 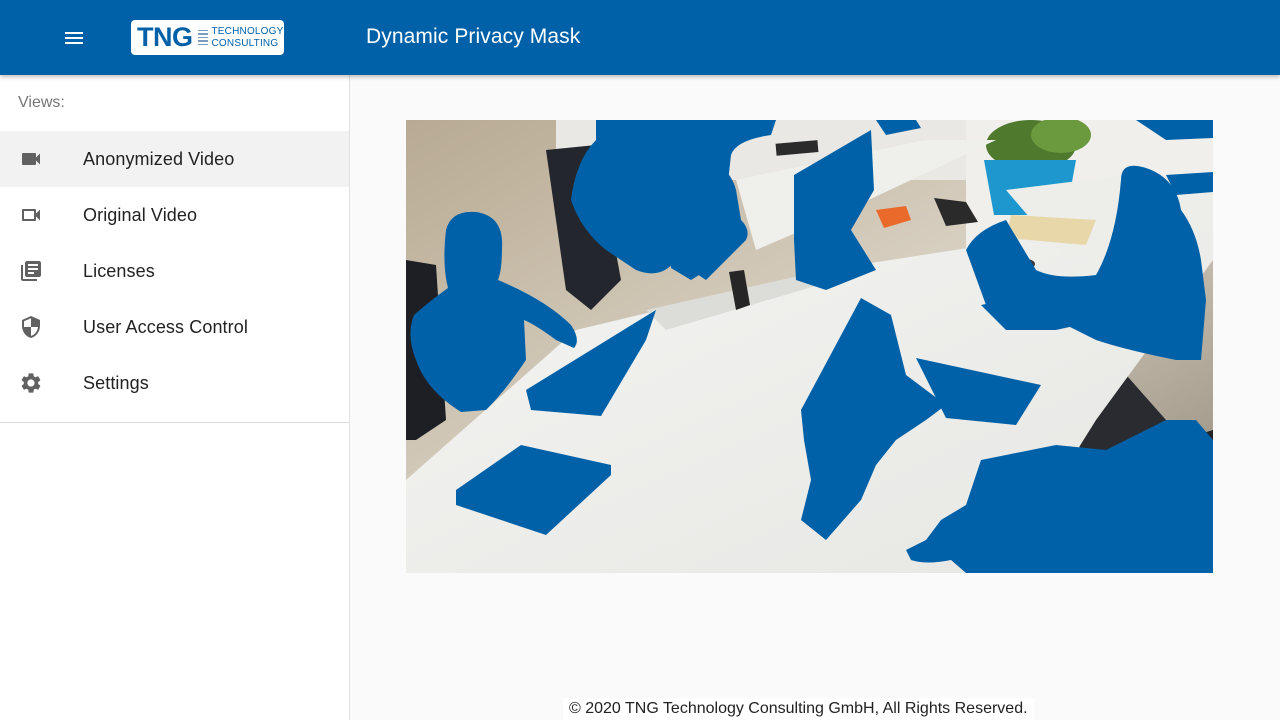 I want to click on nav-item-user-access-control: User Access Control, so click(x=174, y=327).